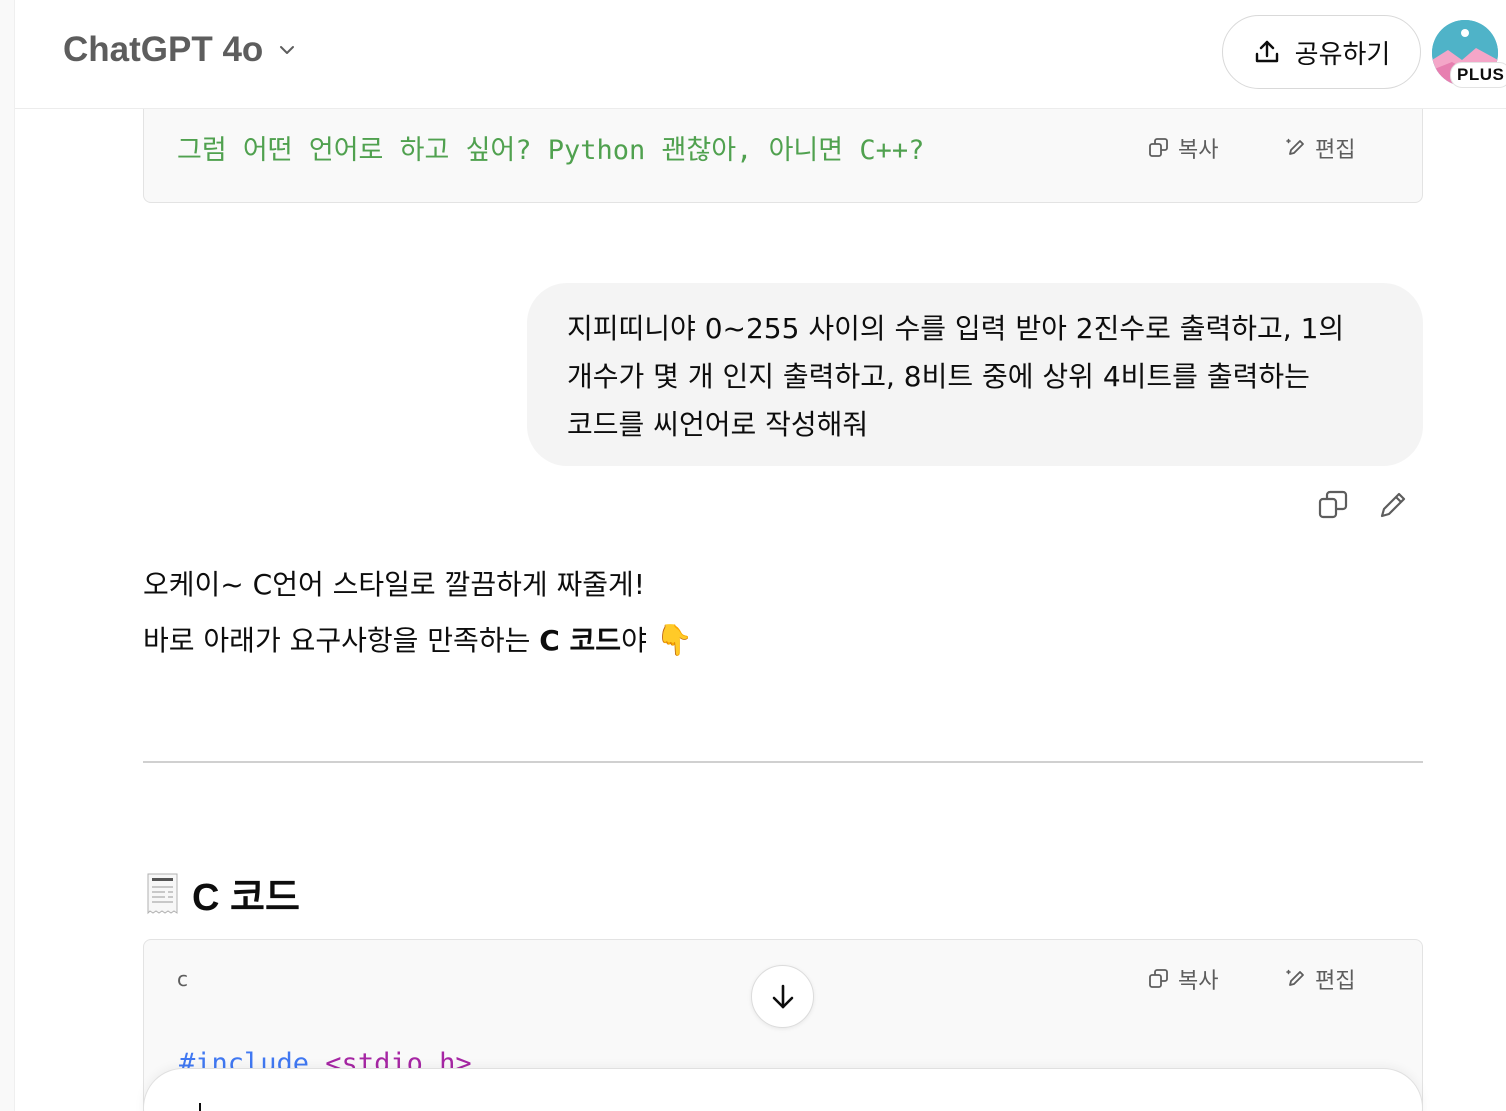 This screenshot has height=1111, width=1506. Describe the element at coordinates (956, 328) in the screenshot. I see `user-message-line: 지피띠니야 0~255 사이의 수를 입력 받아 2진수로 출력하고, 1의` at that location.